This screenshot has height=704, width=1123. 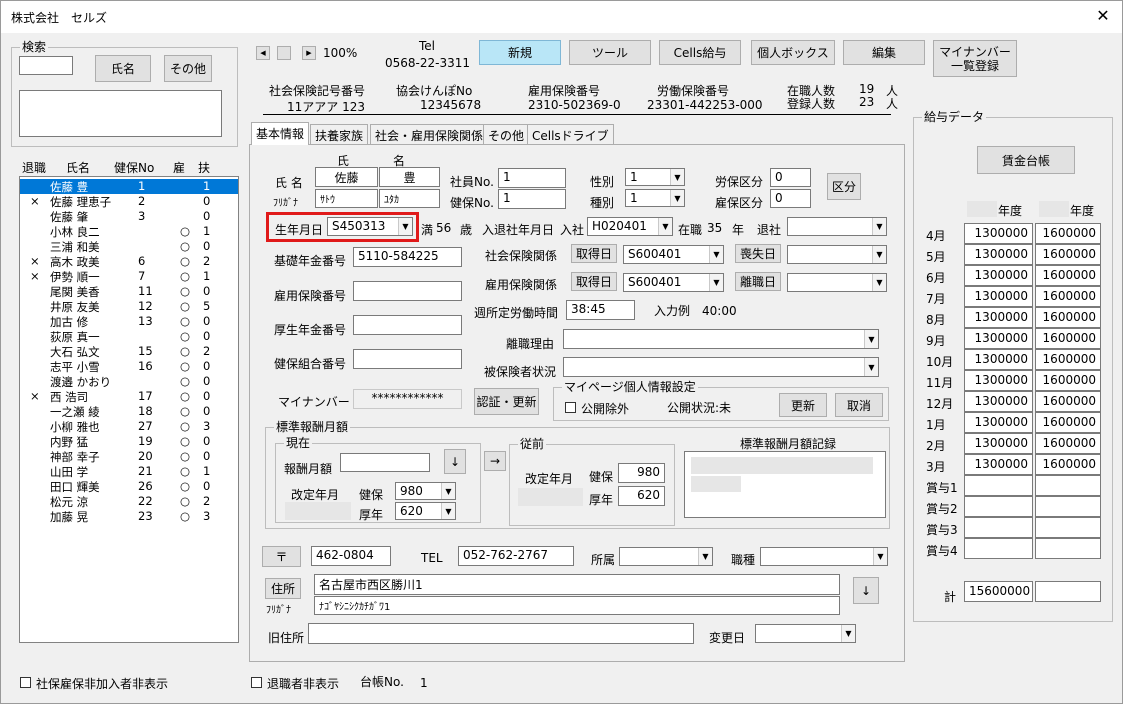 What do you see at coordinates (594, 253) in the screenshot?
I see `social-ins-get-date-button: 取得日` at bounding box center [594, 253].